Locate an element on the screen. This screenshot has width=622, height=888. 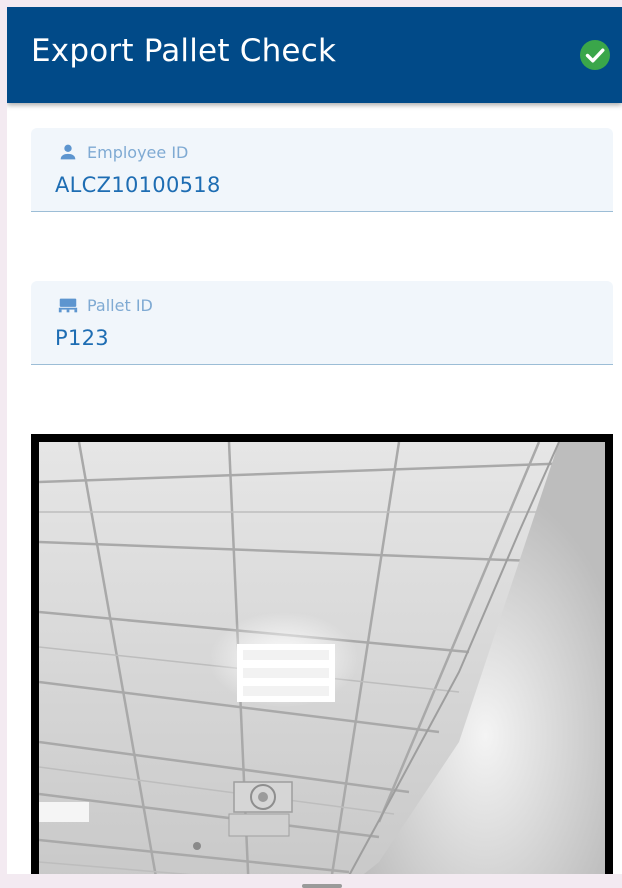
employee-id-input: ALCZ10100518 is located at coordinates (138, 185).